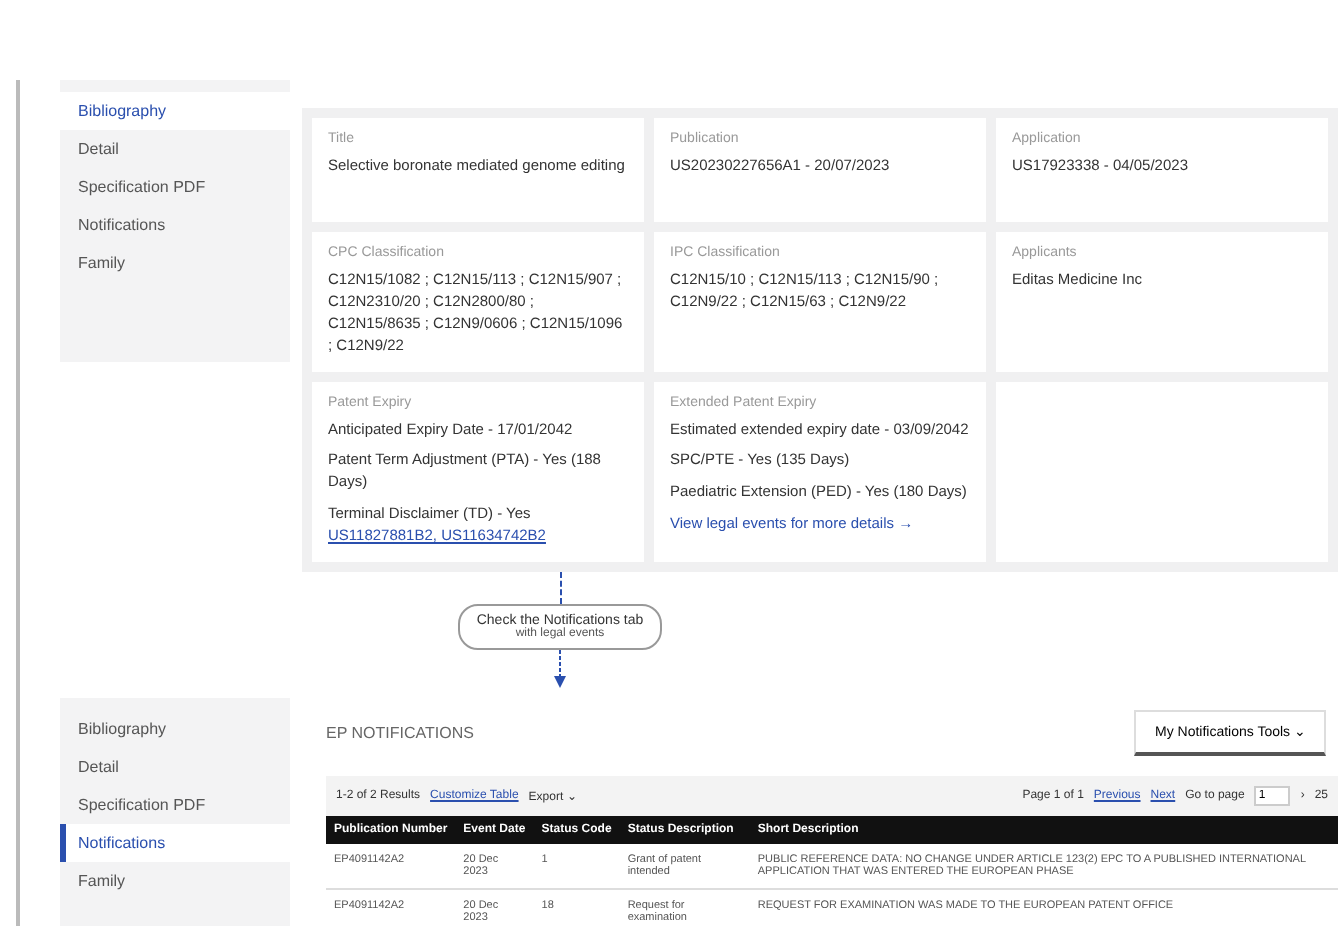 Image resolution: width=1338 pixels, height=926 pixels. What do you see at coordinates (560, 669) in the screenshot?
I see `down-arrow-icon` at bounding box center [560, 669].